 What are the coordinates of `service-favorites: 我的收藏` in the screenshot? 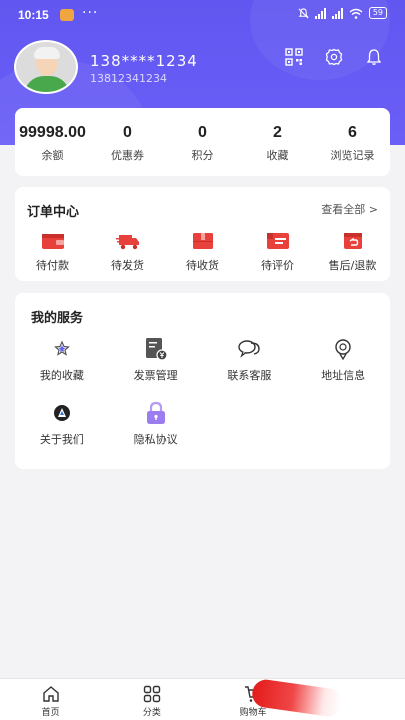 It's located at (62, 369).